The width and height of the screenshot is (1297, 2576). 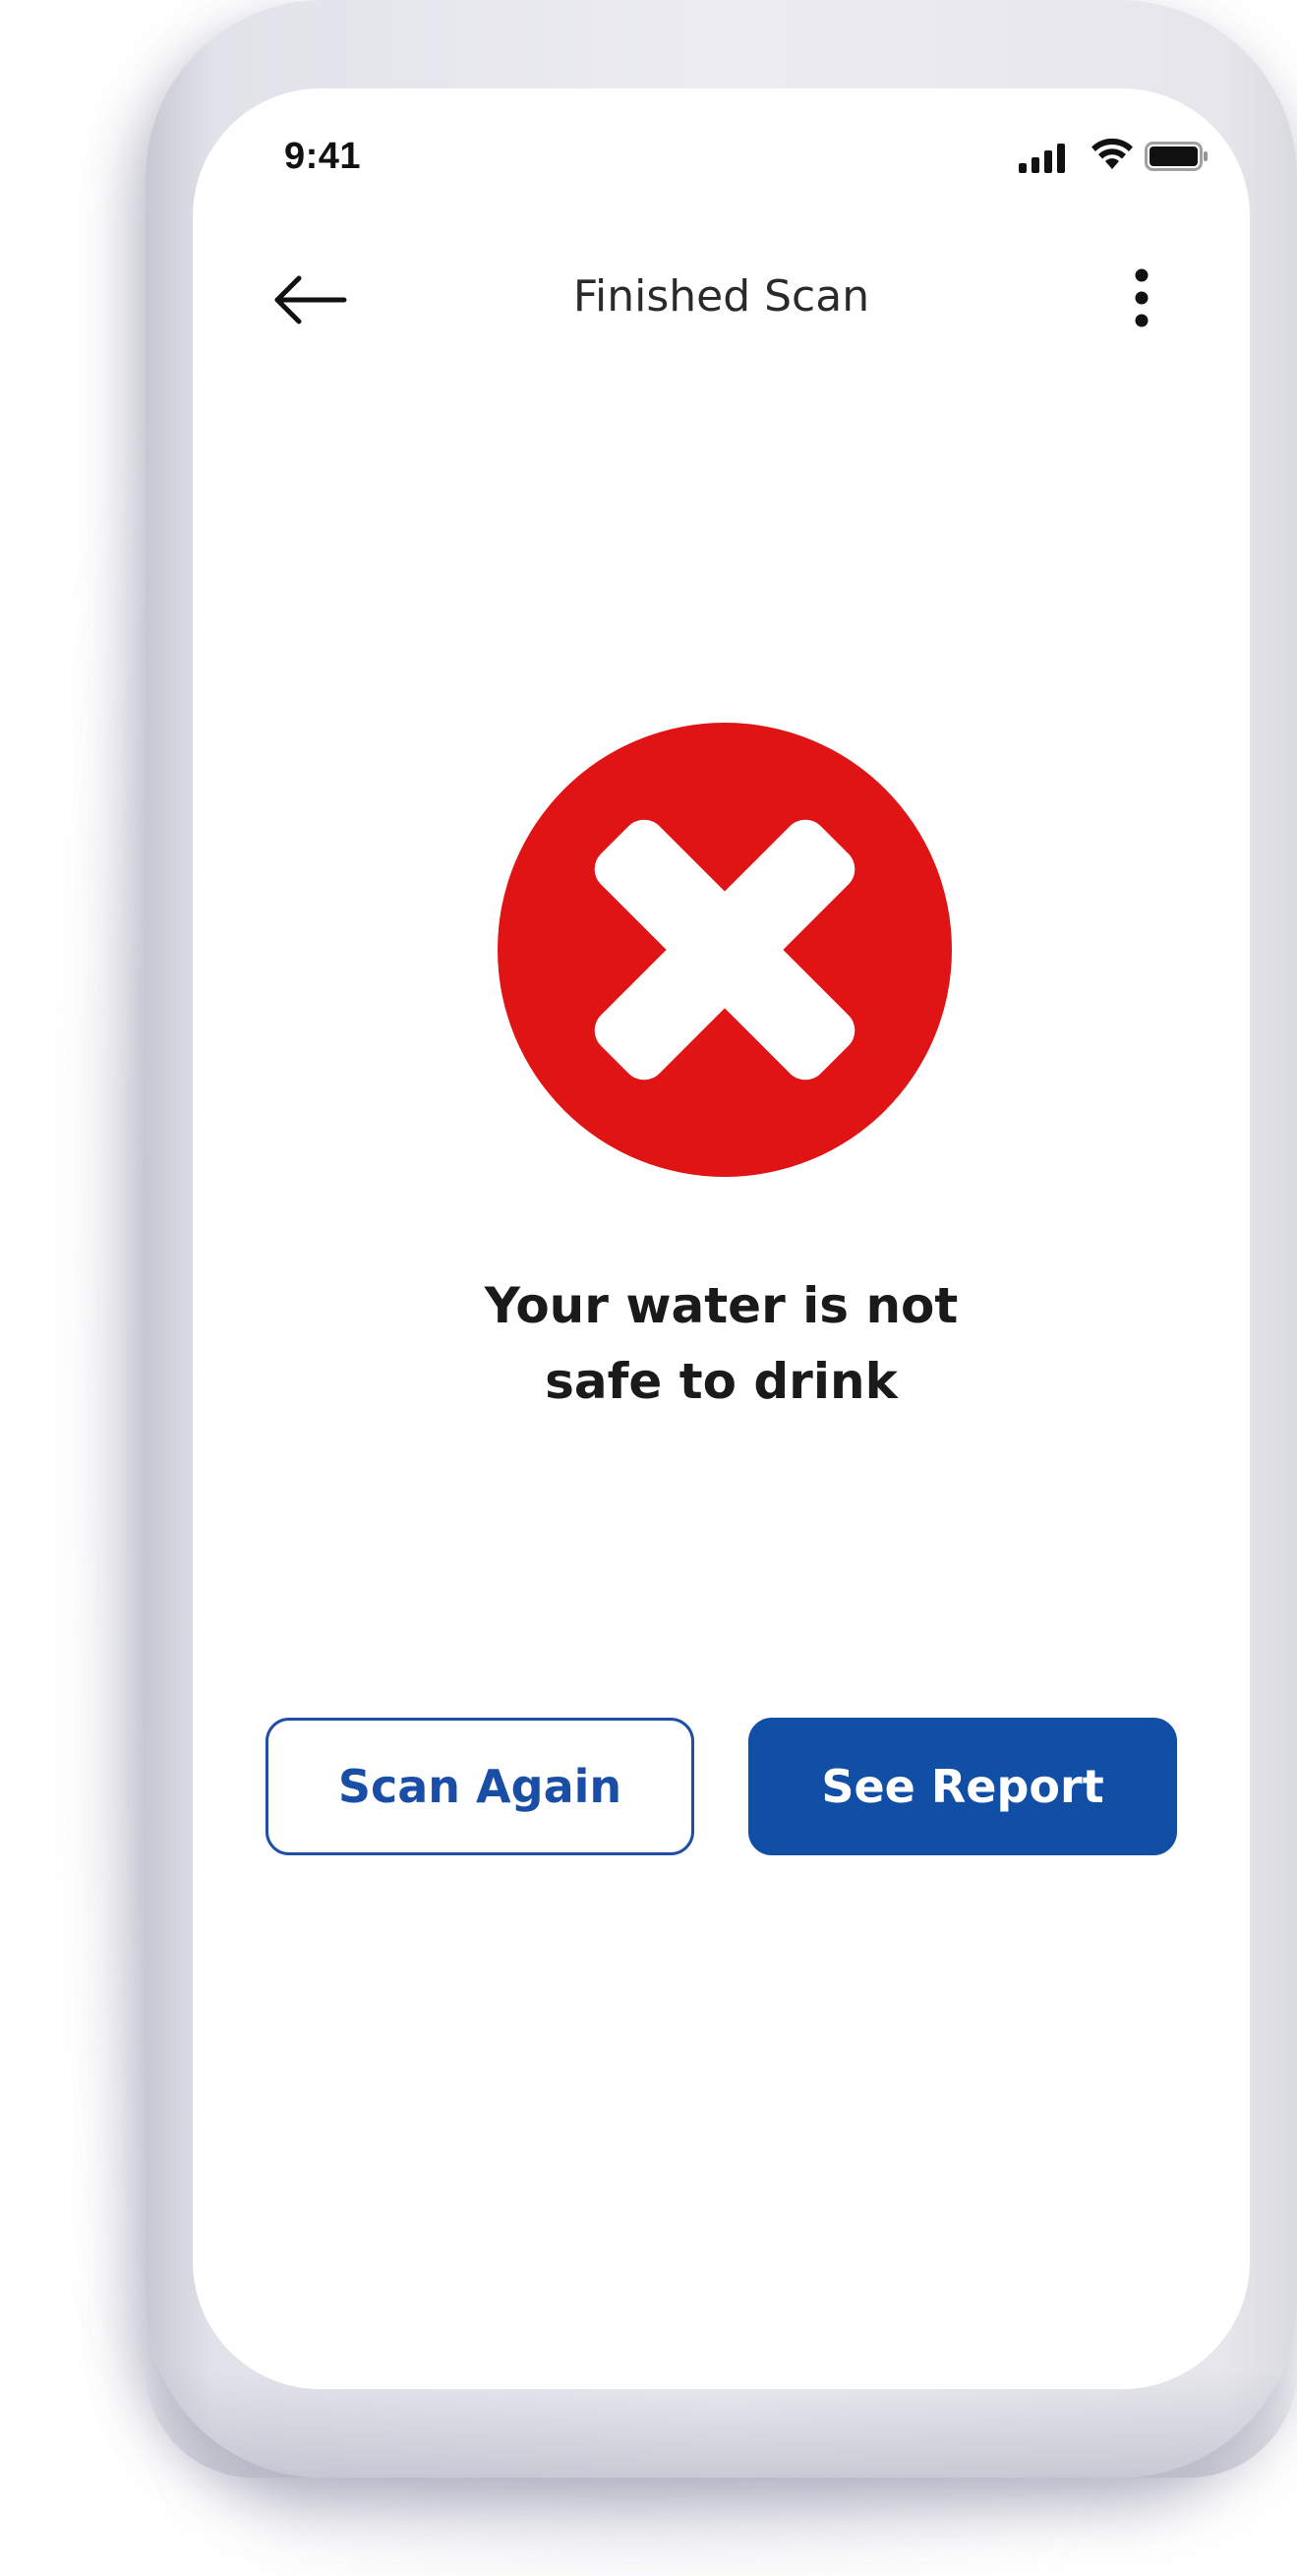 I want to click on page-title: Finished Scan, so click(x=721, y=296).